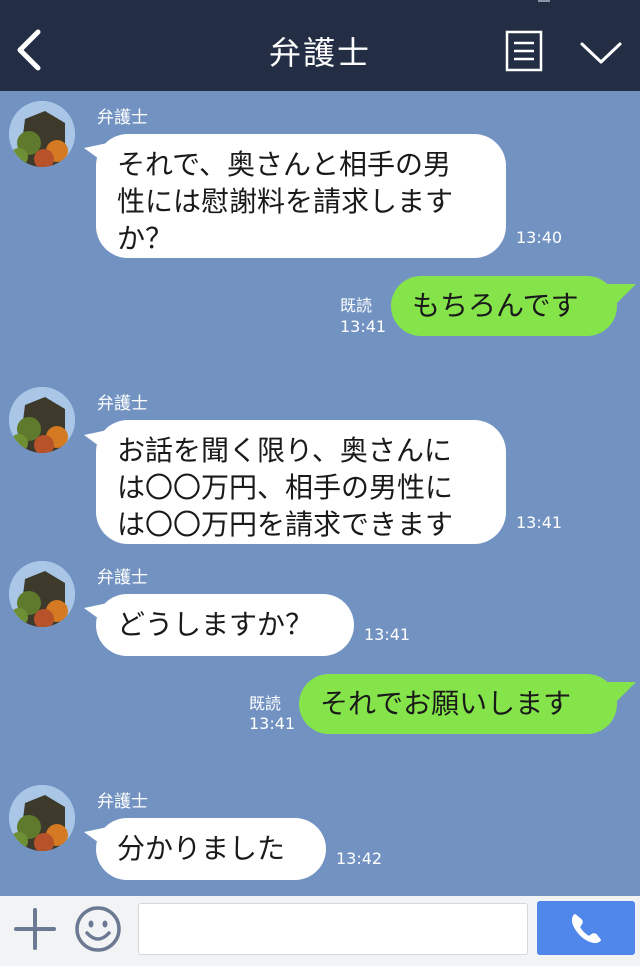 The height and width of the screenshot is (966, 640). Describe the element at coordinates (319, 53) in the screenshot. I see `chat-title: 弁護士` at that location.